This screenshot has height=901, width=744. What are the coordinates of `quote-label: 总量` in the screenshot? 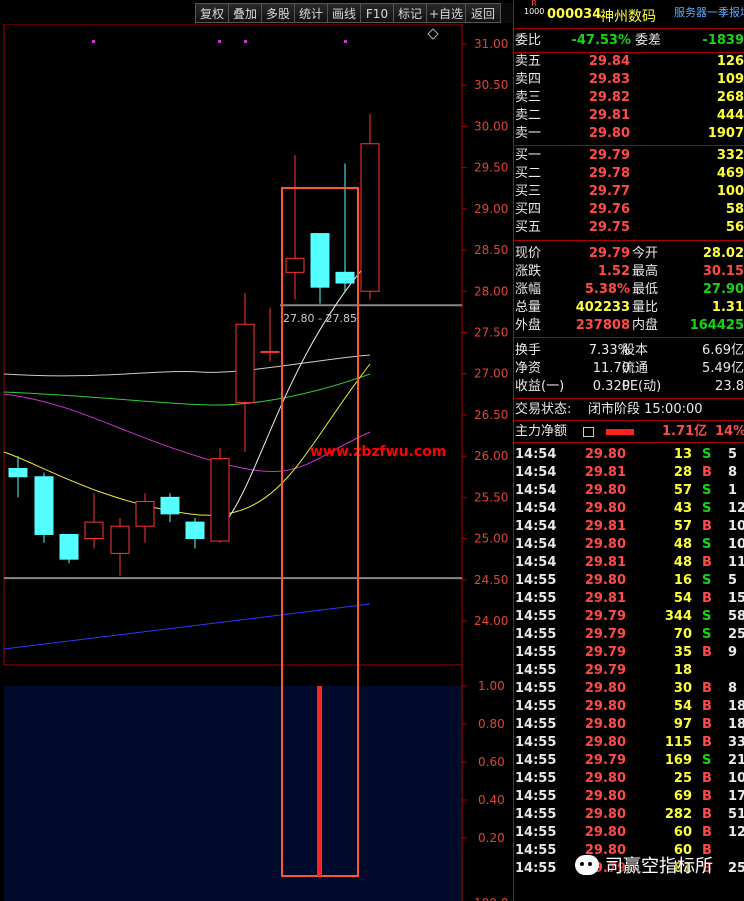 It's located at (528, 307).